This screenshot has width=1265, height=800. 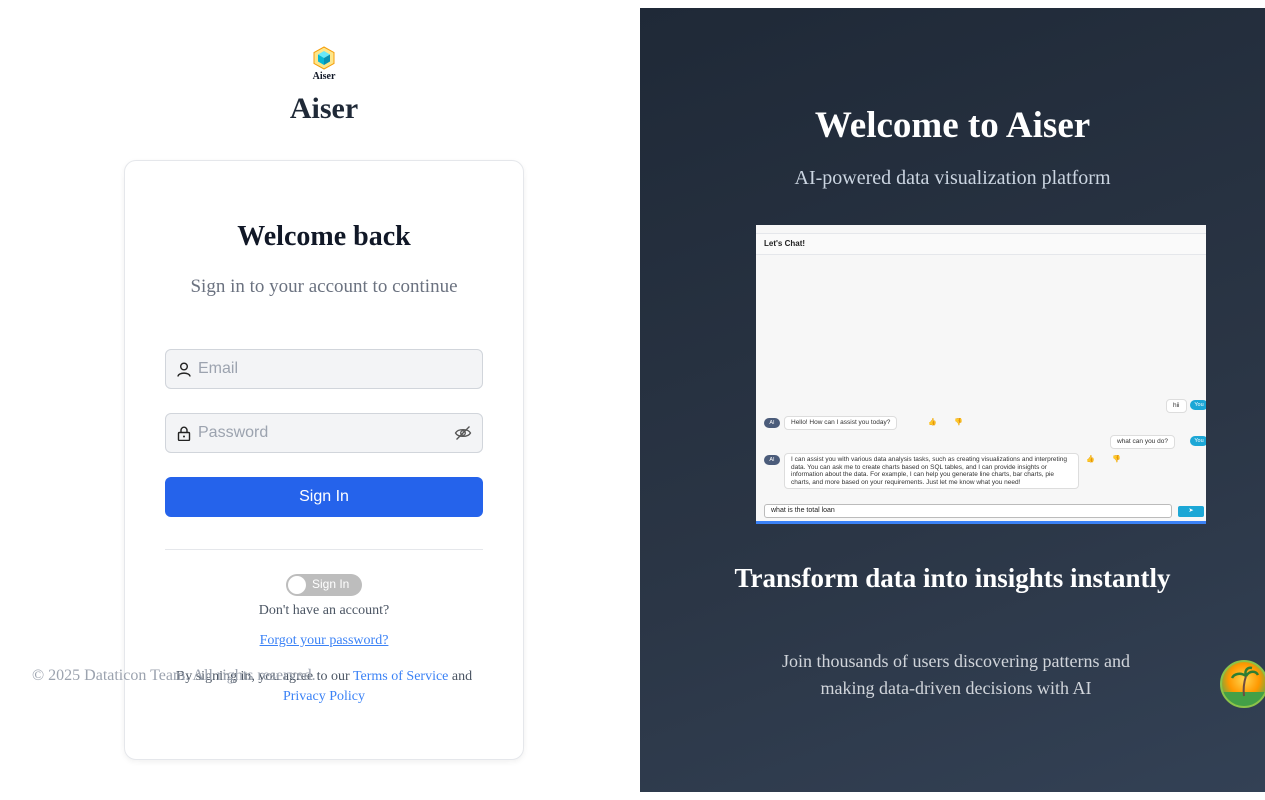 What do you see at coordinates (952, 578) in the screenshot?
I see `hero-heading: Transform data into insights instantly` at bounding box center [952, 578].